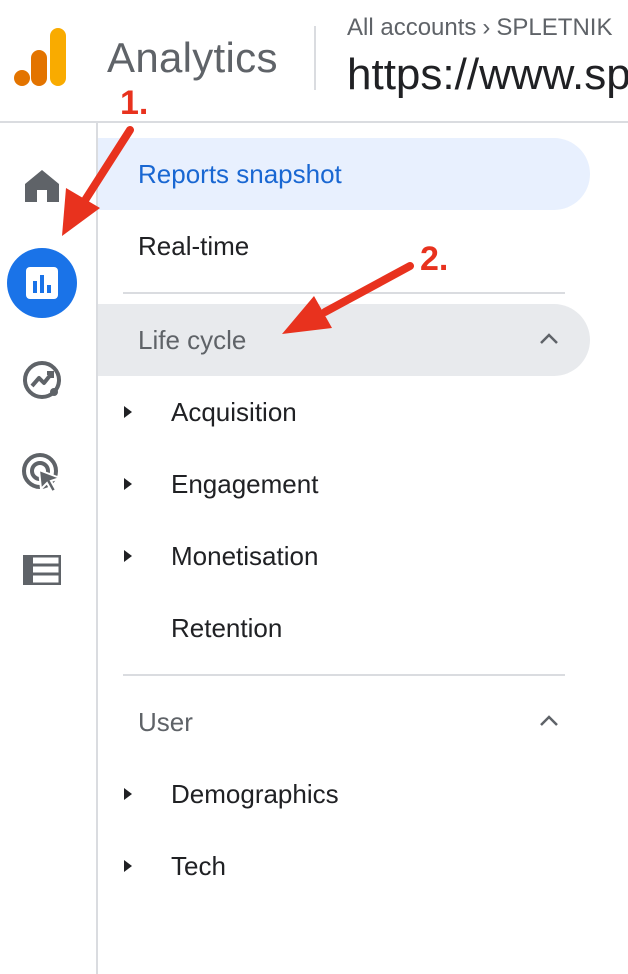 This screenshot has height=974, width=628. What do you see at coordinates (198, 865) in the screenshot?
I see `nav-item-label: Tech` at bounding box center [198, 865].